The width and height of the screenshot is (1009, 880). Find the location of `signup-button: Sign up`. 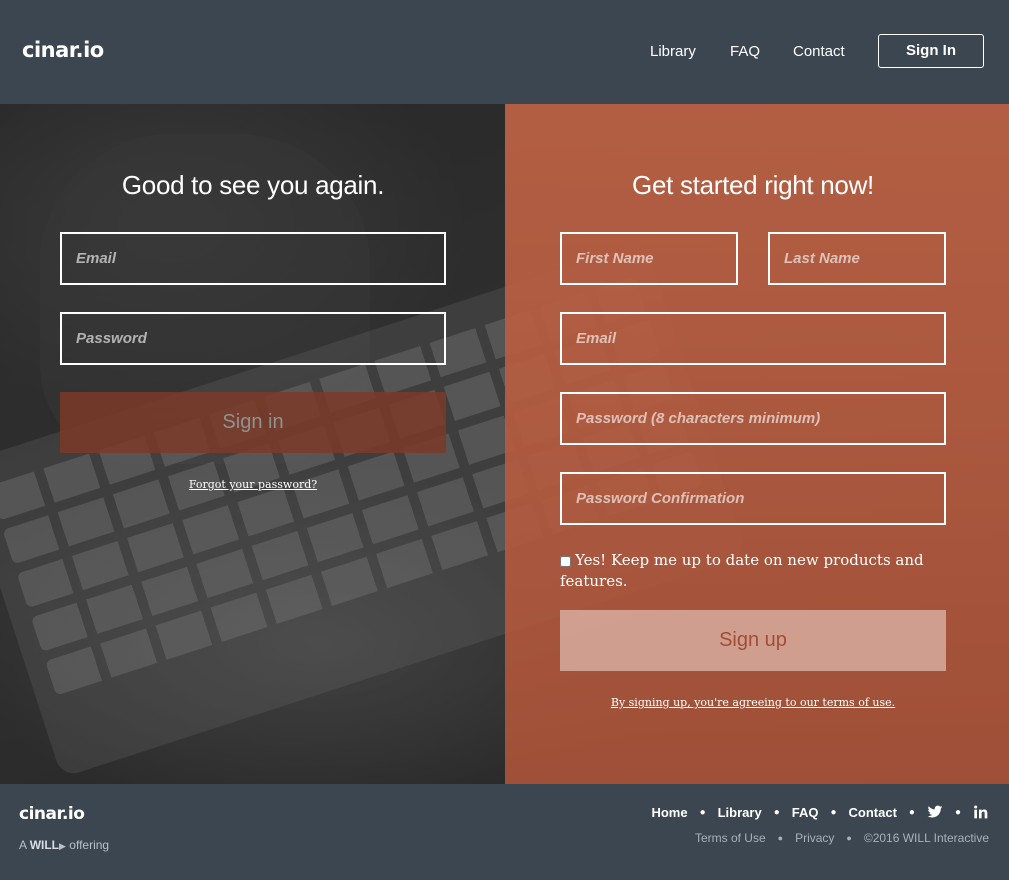

signup-button: Sign up is located at coordinates (753, 640).